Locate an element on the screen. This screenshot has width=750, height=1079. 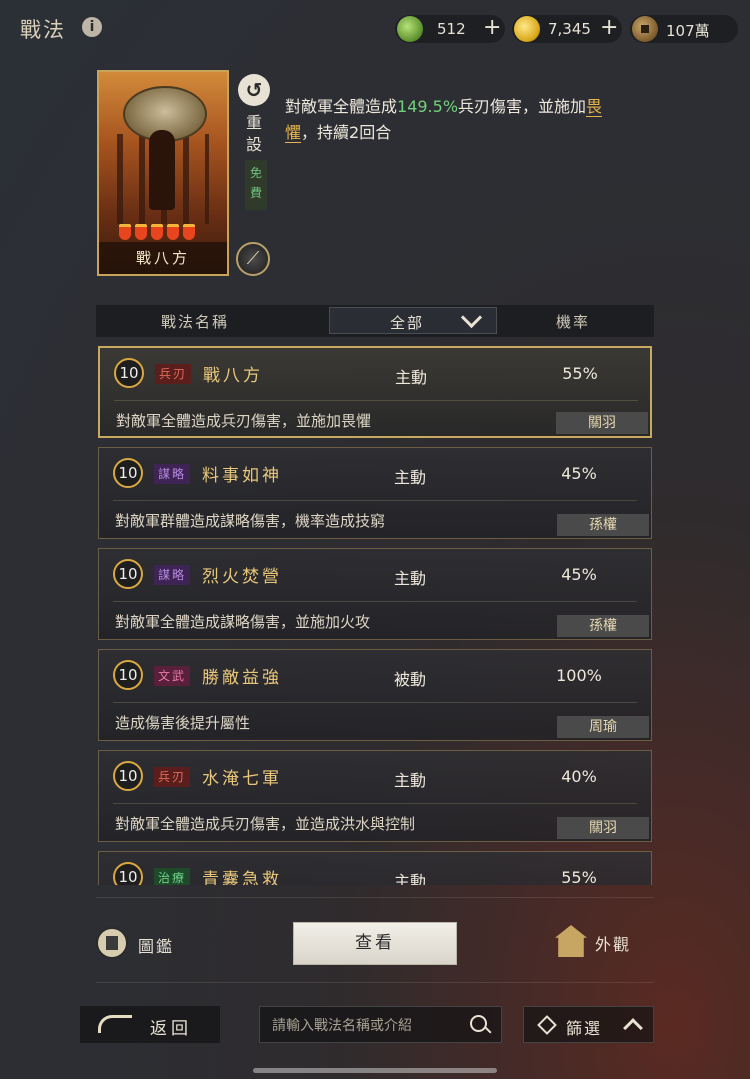
copper-coin-icon is located at coordinates (645, 29).